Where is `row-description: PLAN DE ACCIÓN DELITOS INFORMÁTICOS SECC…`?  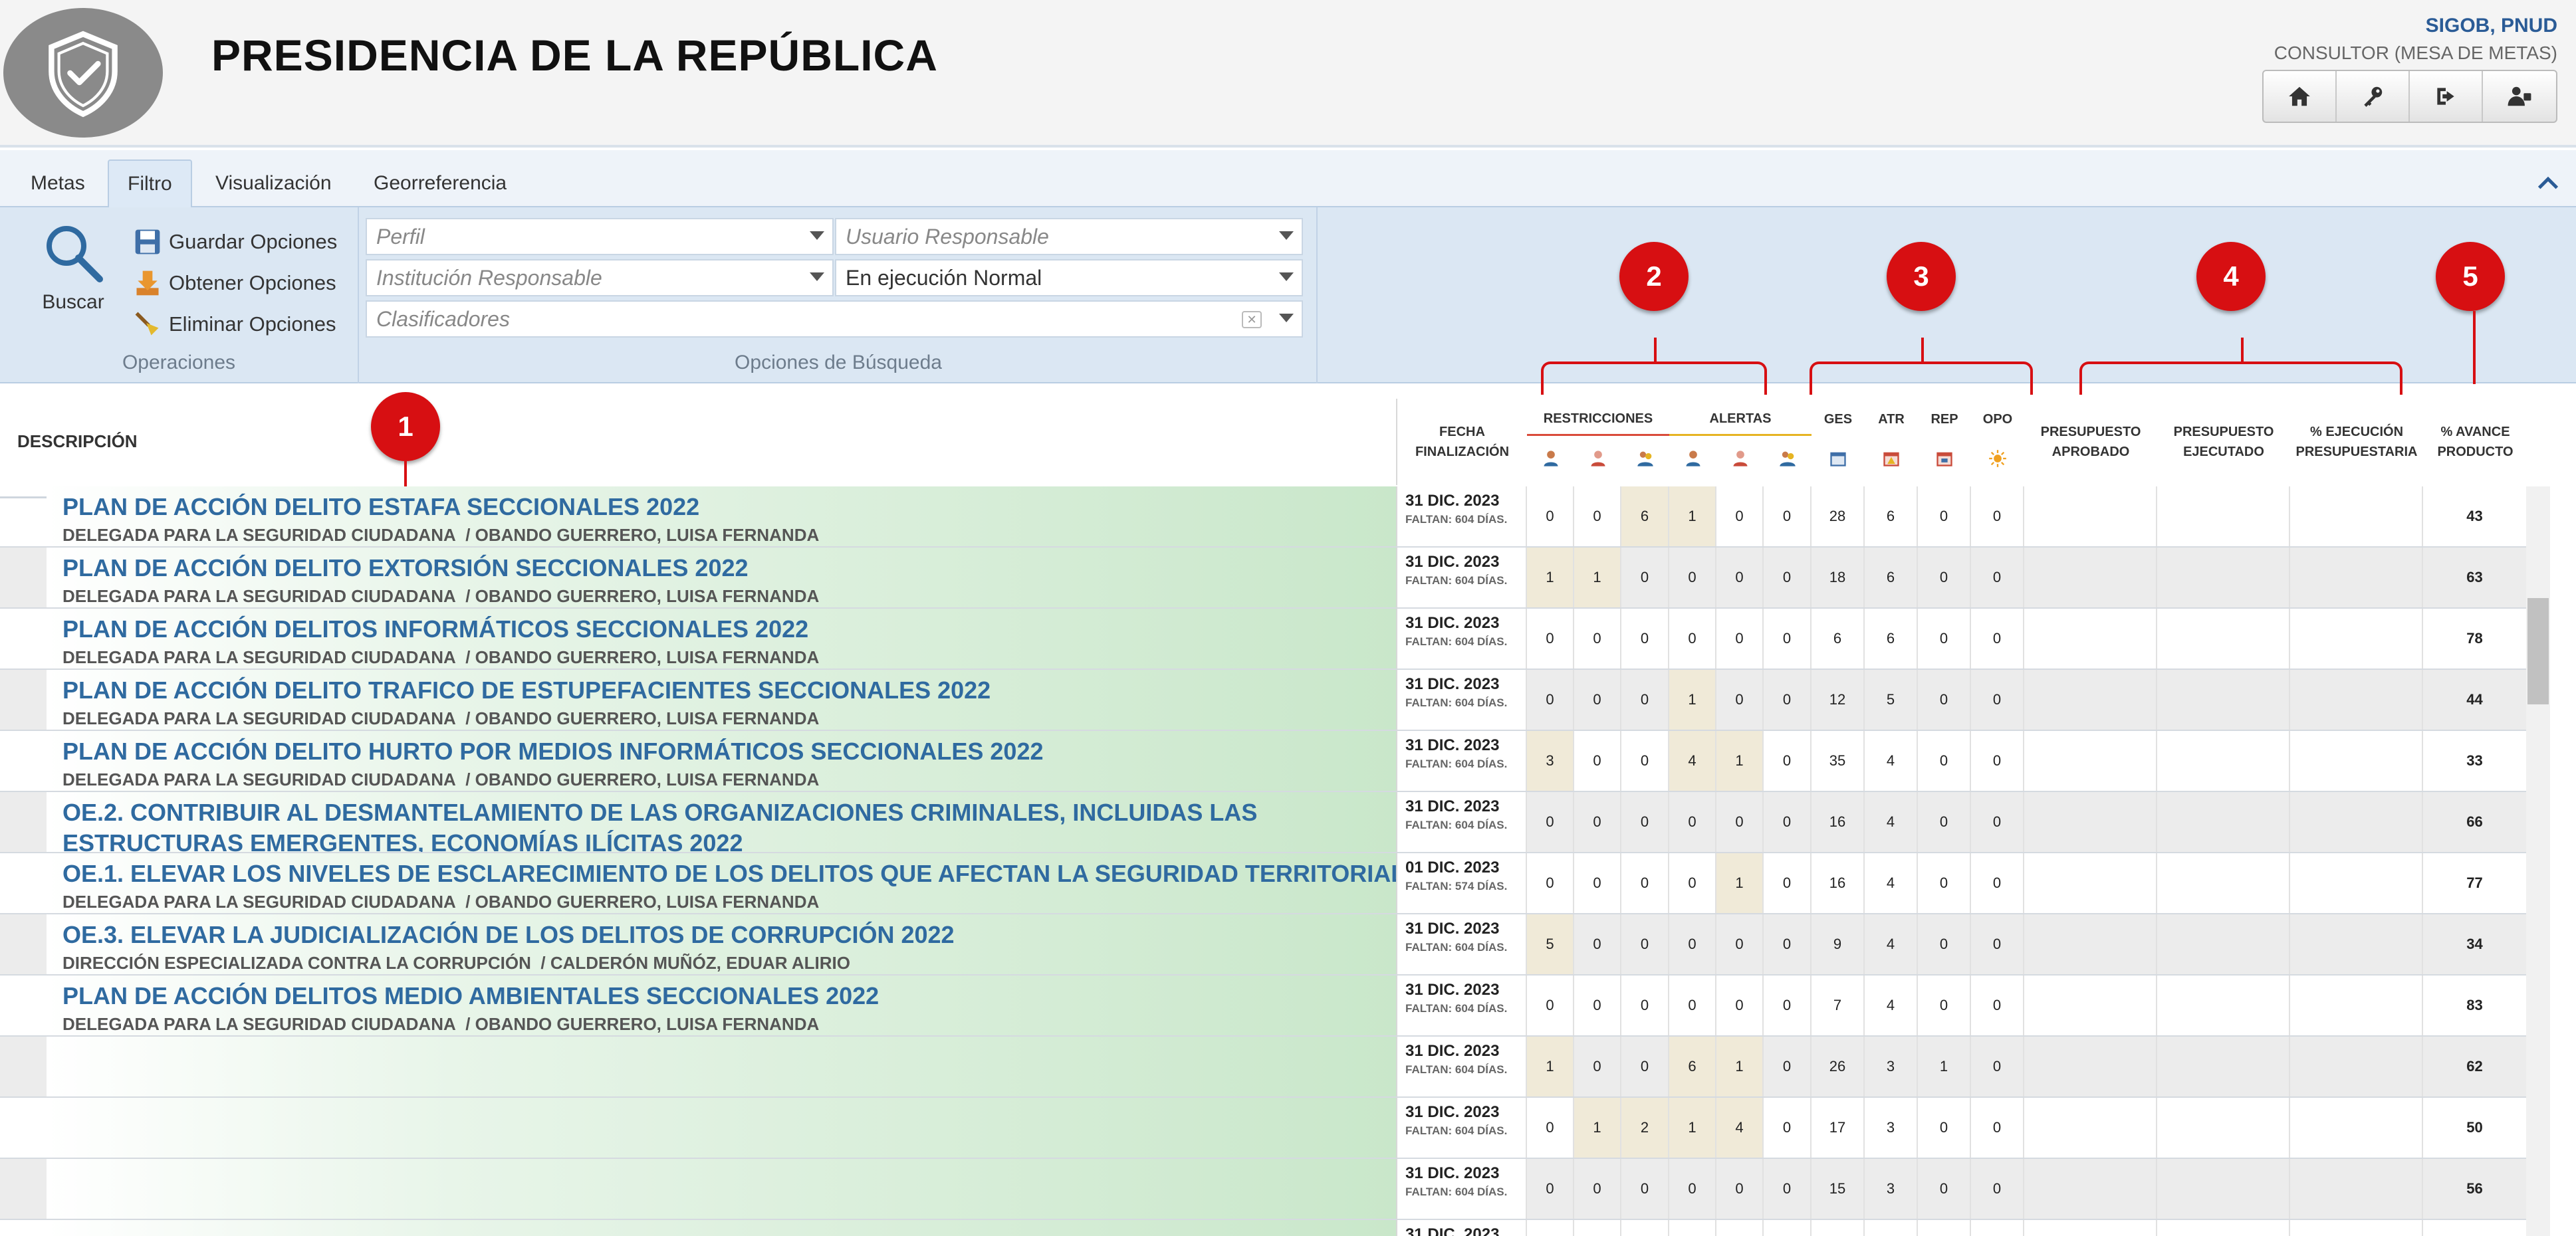
row-description: PLAN DE ACCIÓN DELITOS INFORMÁTICOS SECC… is located at coordinates (721, 639).